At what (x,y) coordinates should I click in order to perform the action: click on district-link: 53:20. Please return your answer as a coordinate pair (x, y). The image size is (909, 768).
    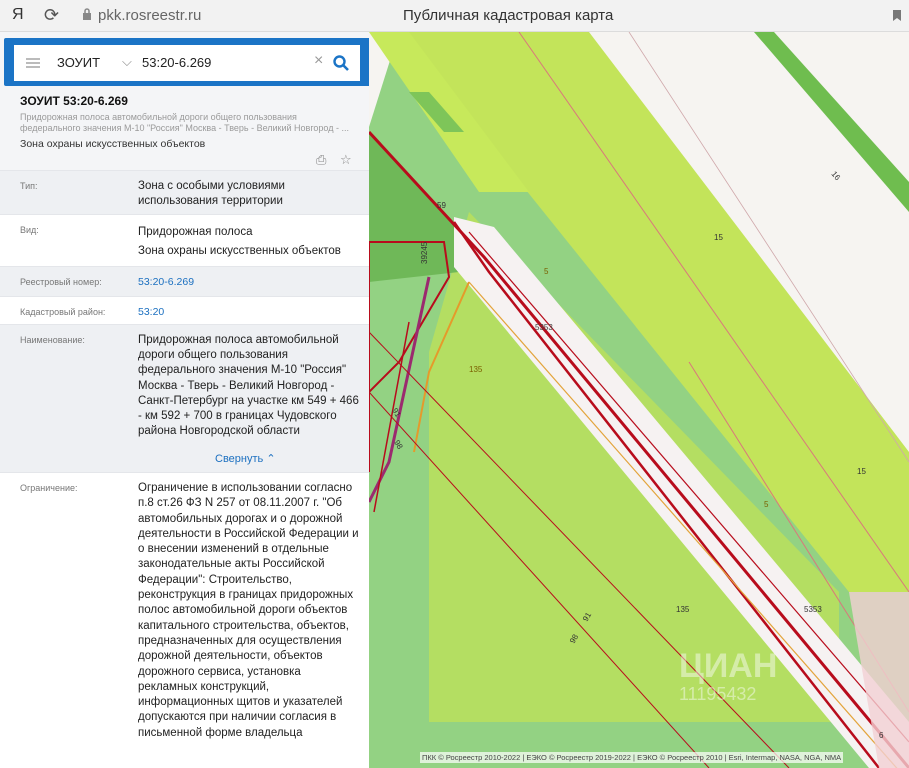
    Looking at the image, I should click on (249, 312).